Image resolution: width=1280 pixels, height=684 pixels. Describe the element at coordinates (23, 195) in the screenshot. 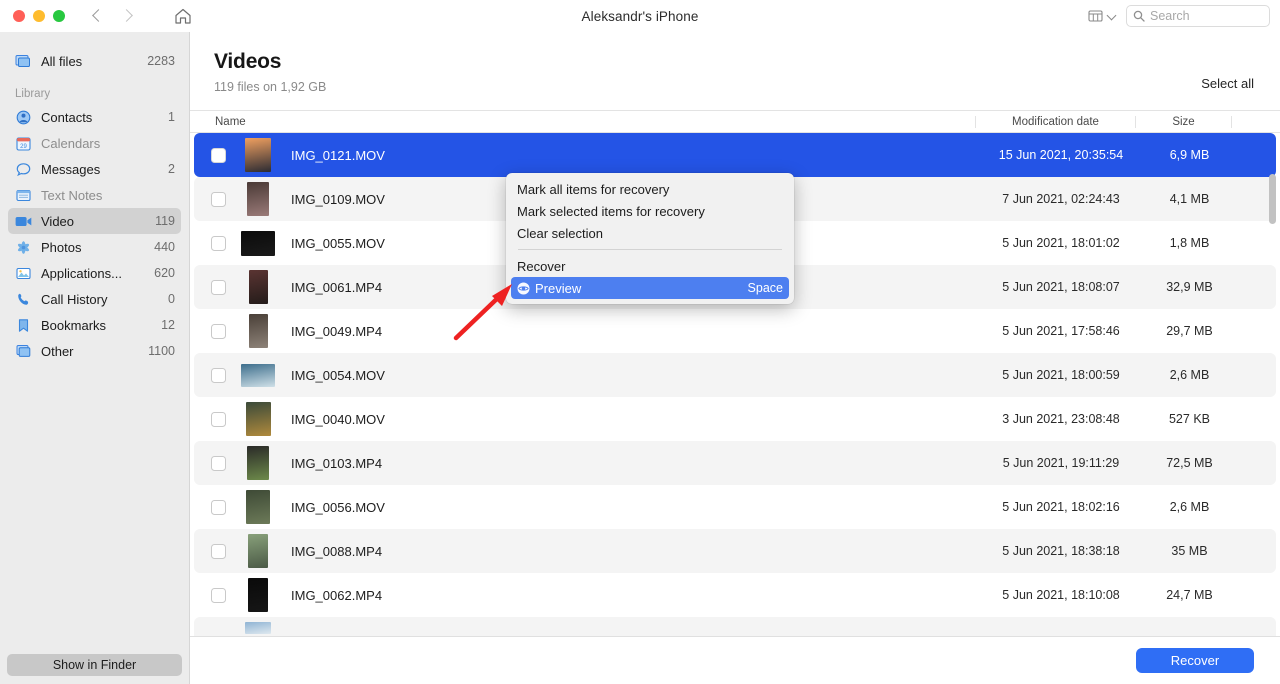

I see `notes-icon` at that location.